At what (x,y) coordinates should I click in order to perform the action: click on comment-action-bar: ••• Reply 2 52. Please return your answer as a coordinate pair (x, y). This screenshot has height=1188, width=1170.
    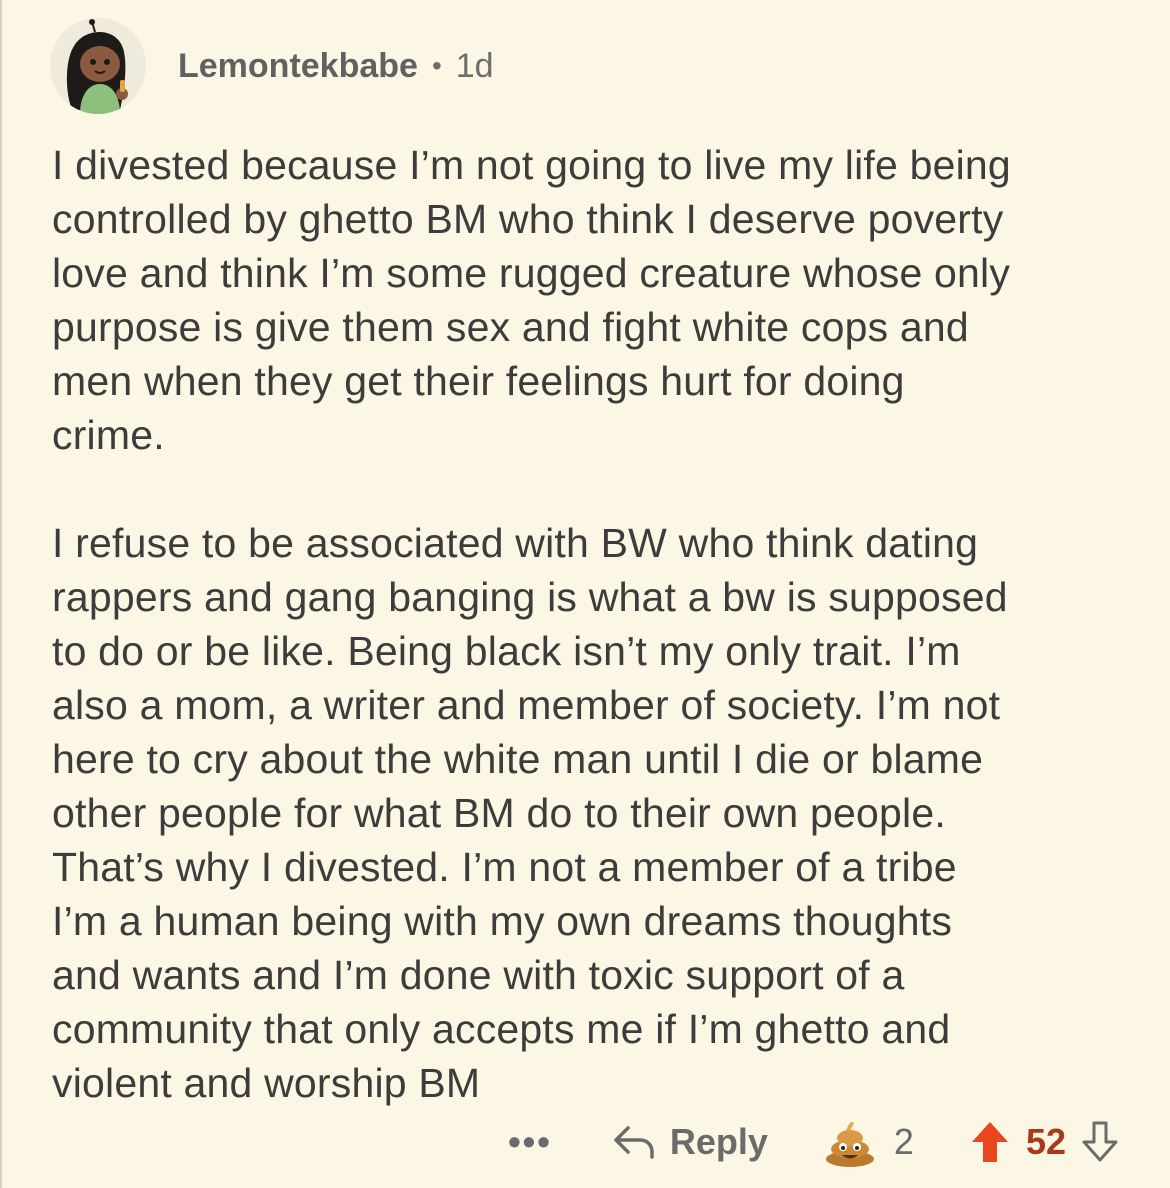
    Looking at the image, I should click on (814, 1142).